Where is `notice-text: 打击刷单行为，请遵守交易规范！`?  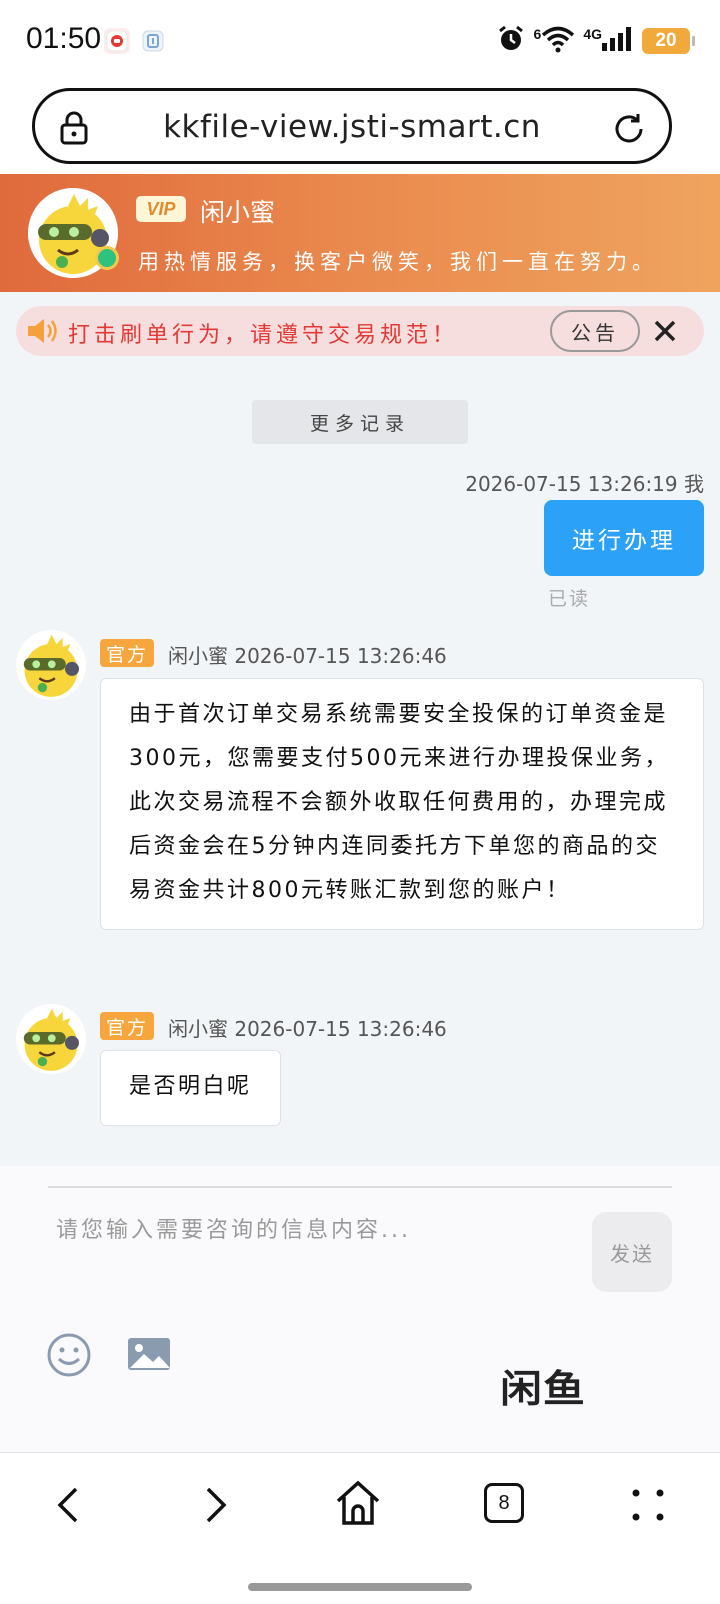 notice-text: 打击刷单行为，请遵守交易规范！ is located at coordinates (263, 335).